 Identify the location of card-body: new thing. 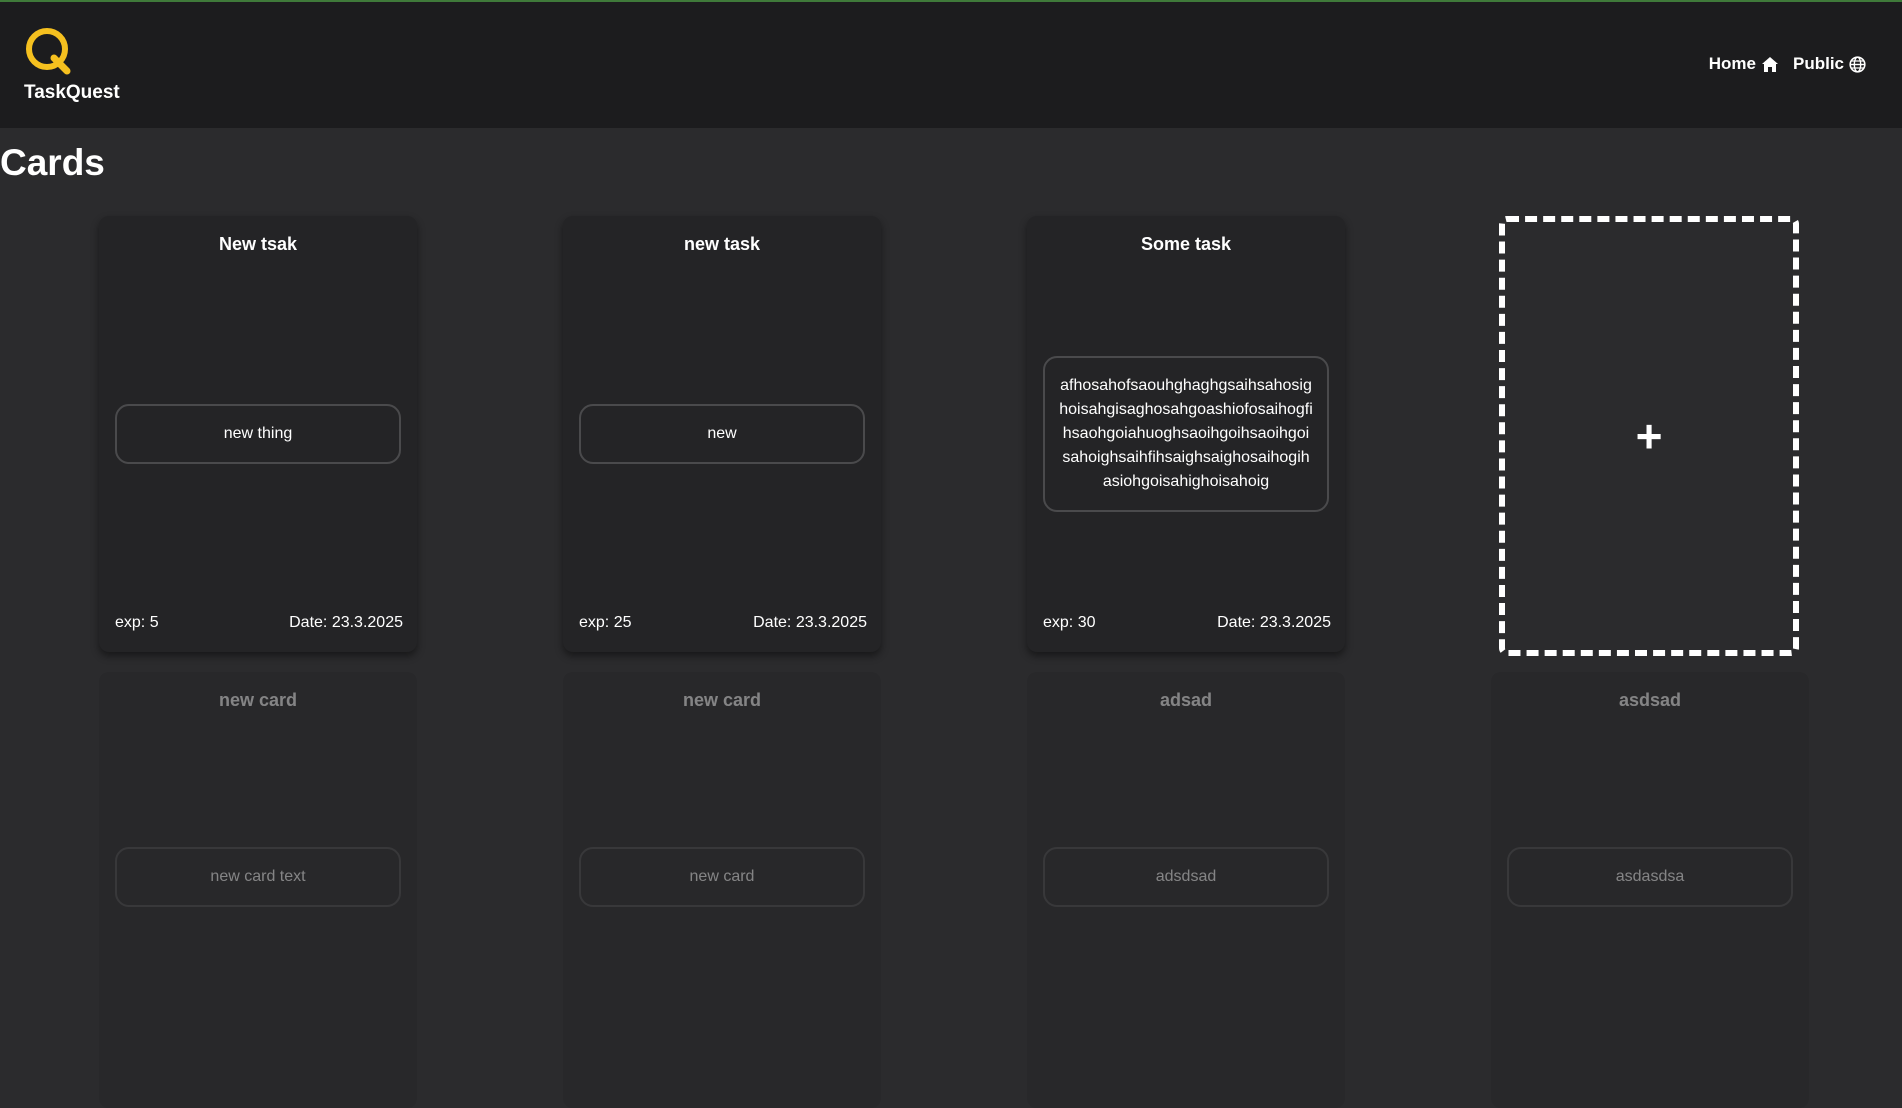
(258, 434).